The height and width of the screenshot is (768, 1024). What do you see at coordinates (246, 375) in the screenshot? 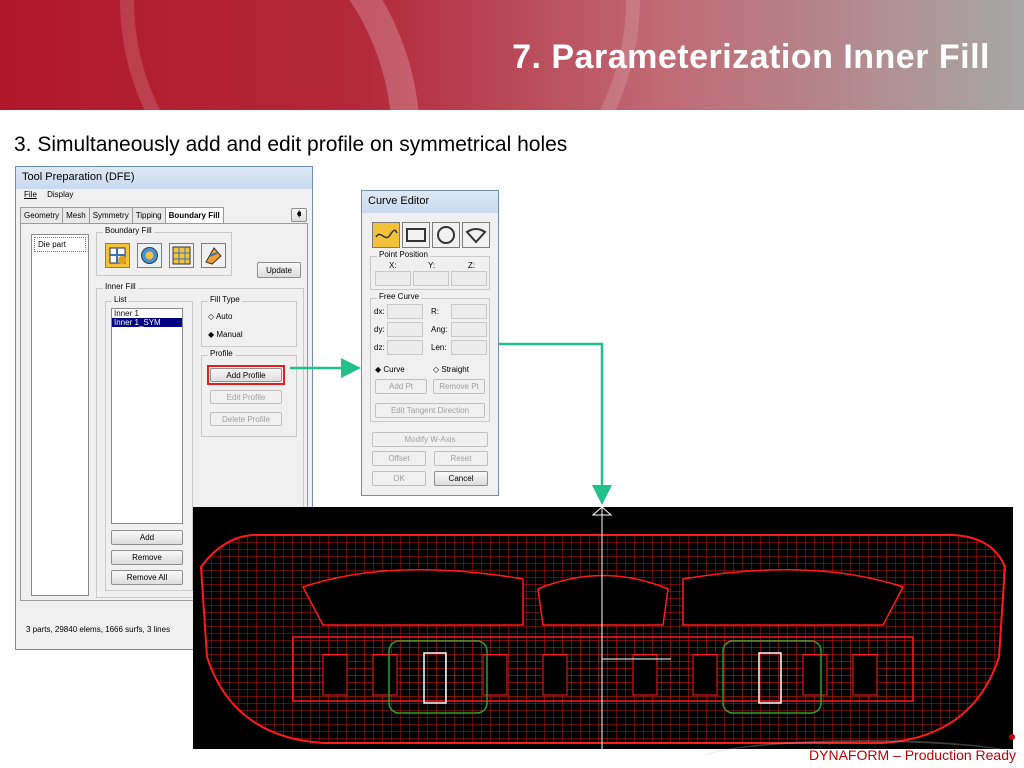
I see `add-profile-button: Add Profile` at bounding box center [246, 375].